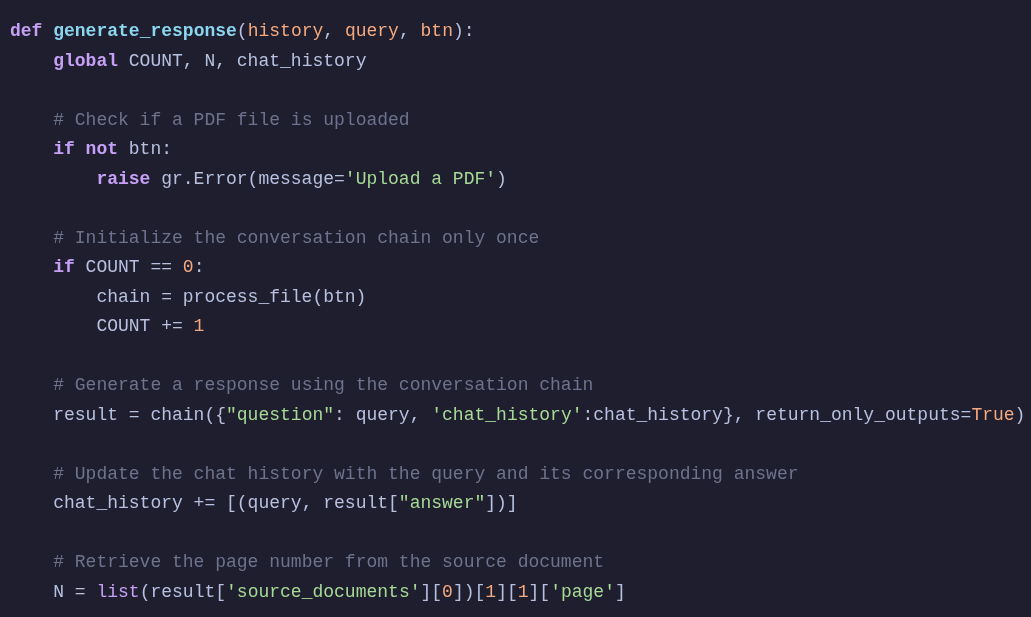  What do you see at coordinates (539, 415) in the screenshot?
I see `code-line: result = chain({"question": query, 'chat_history':chat_history}, return_only_outputs=True)` at bounding box center [539, 415].